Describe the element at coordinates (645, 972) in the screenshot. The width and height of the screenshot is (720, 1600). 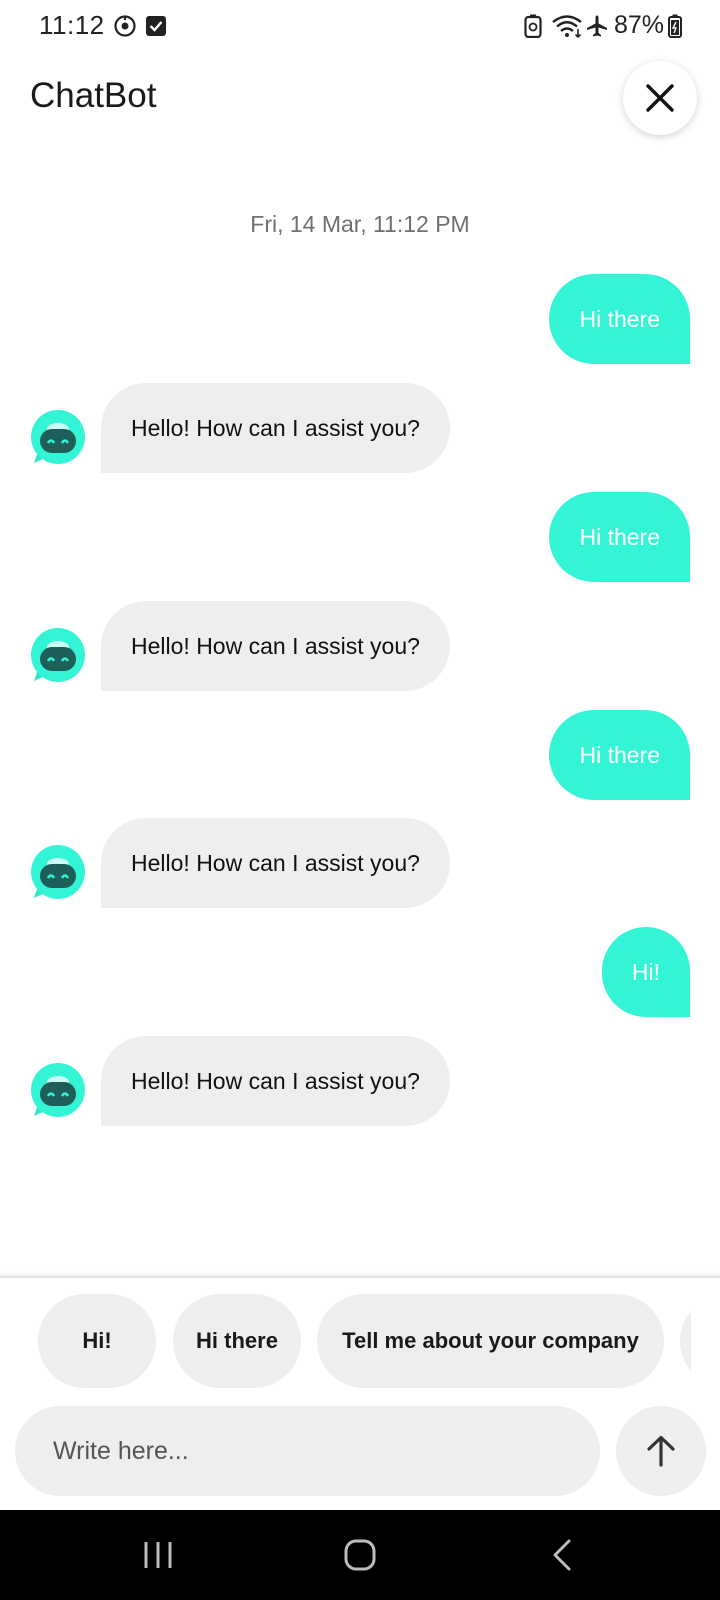
I see `user-message: Hi!` at that location.